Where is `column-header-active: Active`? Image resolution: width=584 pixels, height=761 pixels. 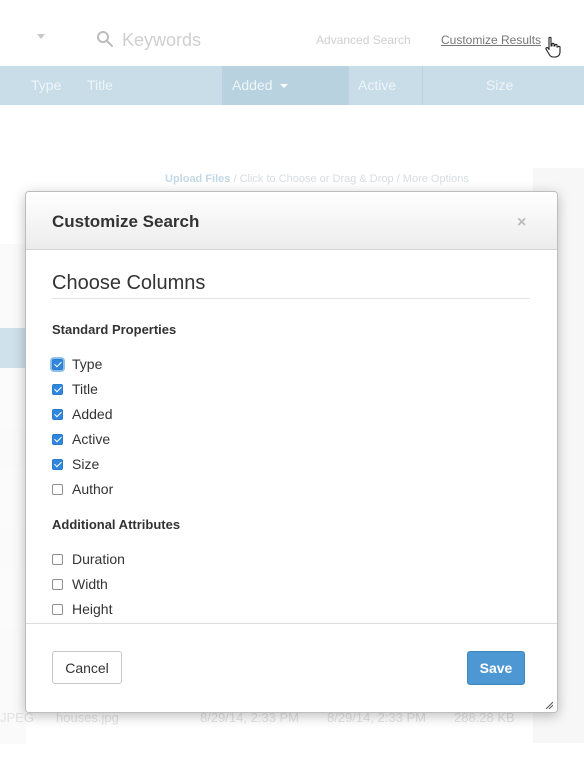
column-header-active: Active is located at coordinates (377, 85).